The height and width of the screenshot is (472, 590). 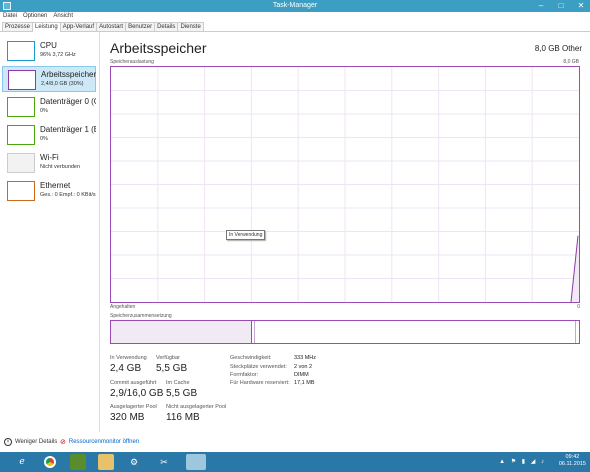 What do you see at coordinates (183, 417) in the screenshot?
I see `nonpaged-pool-value: 116 MB` at bounding box center [183, 417].